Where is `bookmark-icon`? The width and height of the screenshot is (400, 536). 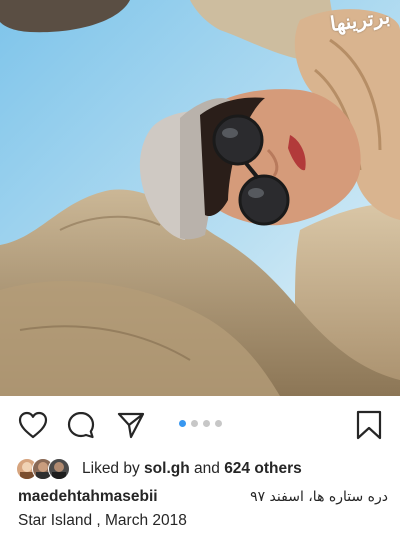
bookmark-icon is located at coordinates (369, 425).